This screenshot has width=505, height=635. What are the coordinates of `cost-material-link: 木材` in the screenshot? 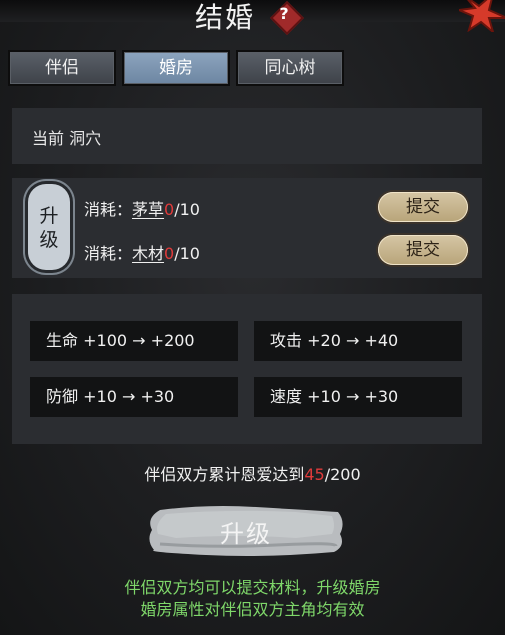 It's located at (148, 253).